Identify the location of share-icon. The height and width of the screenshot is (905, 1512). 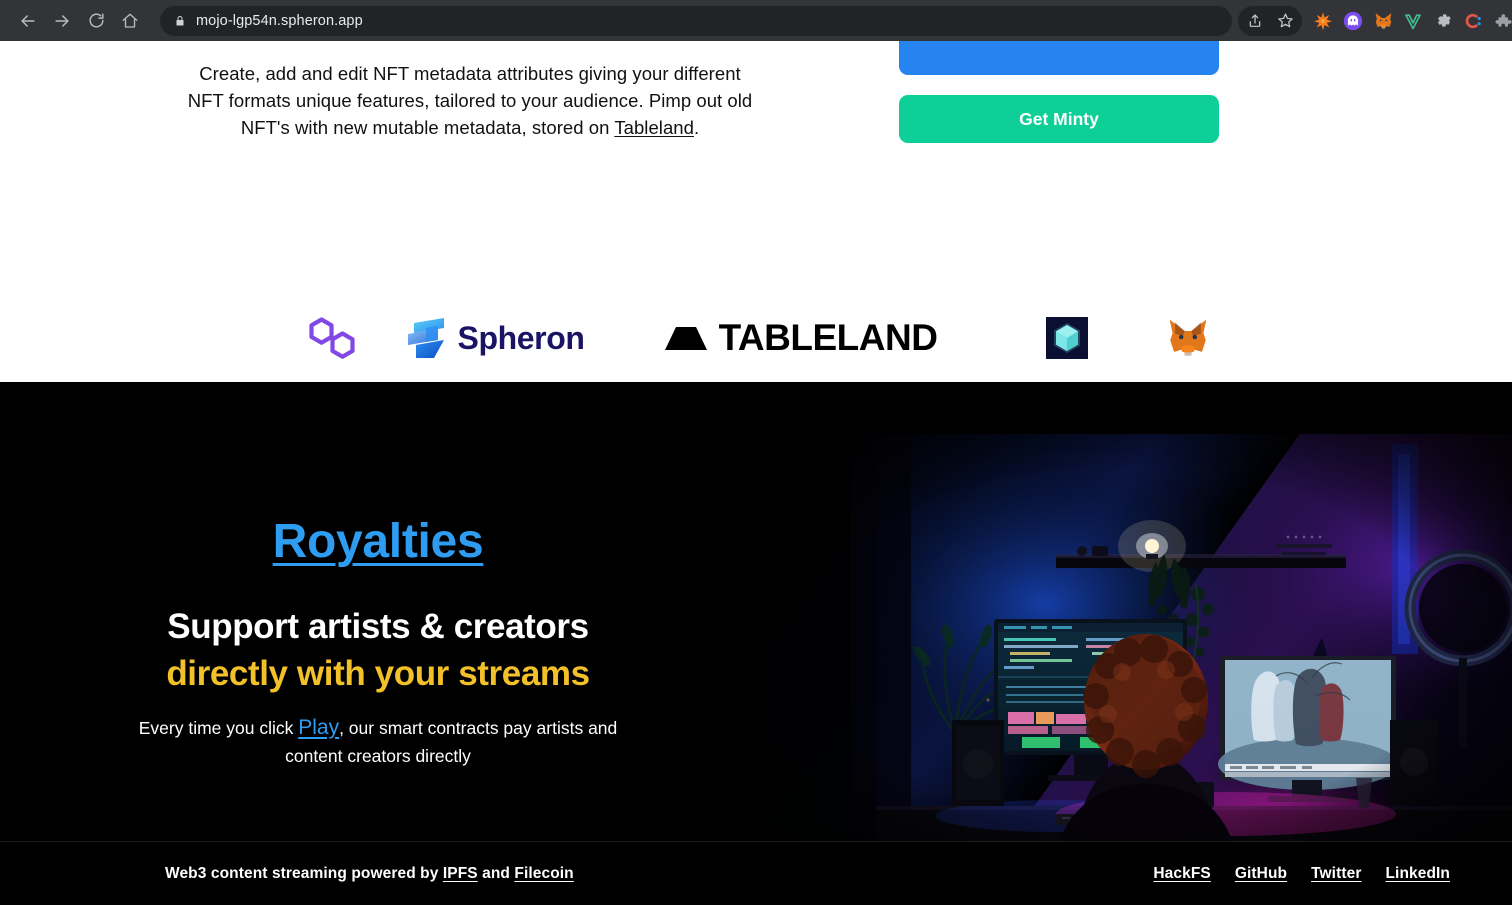
(1255, 21).